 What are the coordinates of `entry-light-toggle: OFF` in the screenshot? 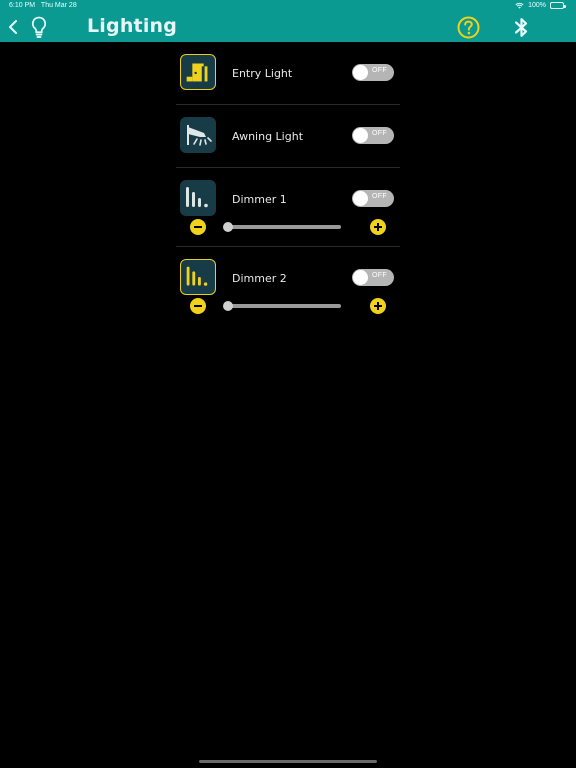 It's located at (373, 72).